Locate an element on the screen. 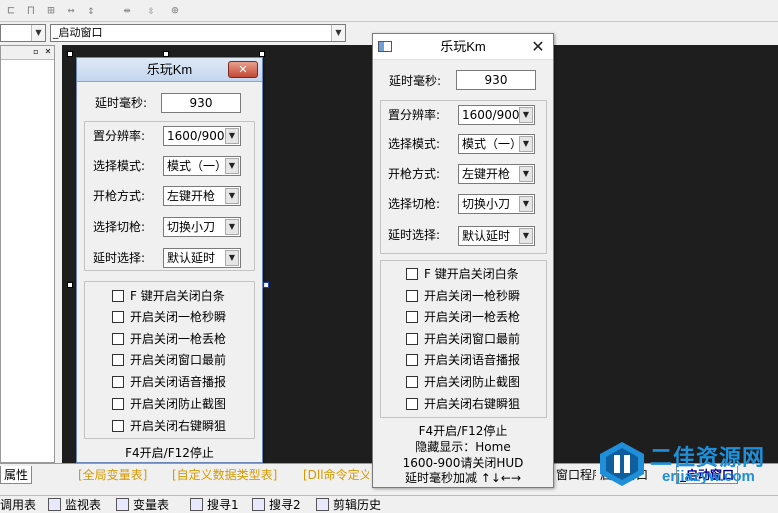 The width and height of the screenshot is (778, 513). delay-select-value: 默认延时 is located at coordinates (191, 258).